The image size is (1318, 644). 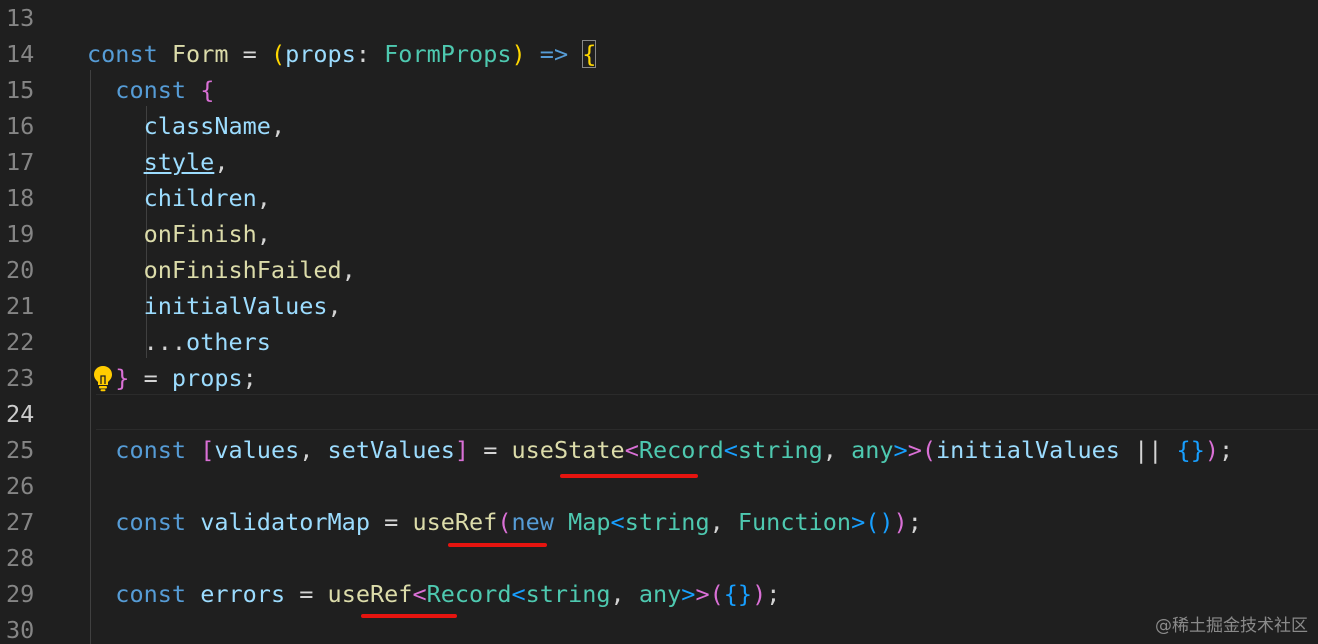 I want to click on code-line: 20 onFinishFailed,, so click(x=659, y=270).